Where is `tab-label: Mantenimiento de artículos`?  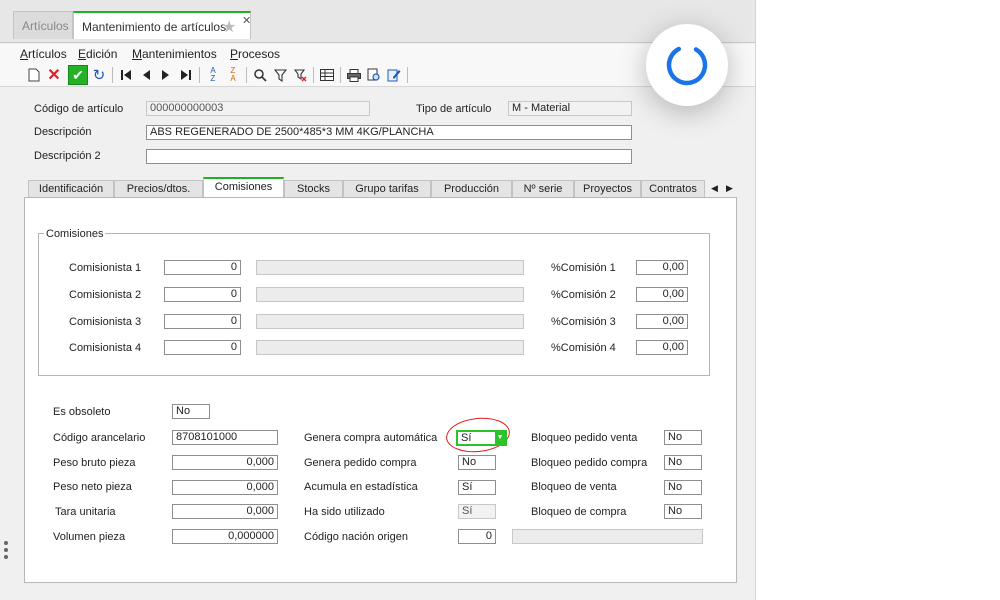
tab-label: Mantenimiento de artículos is located at coordinates (154, 27).